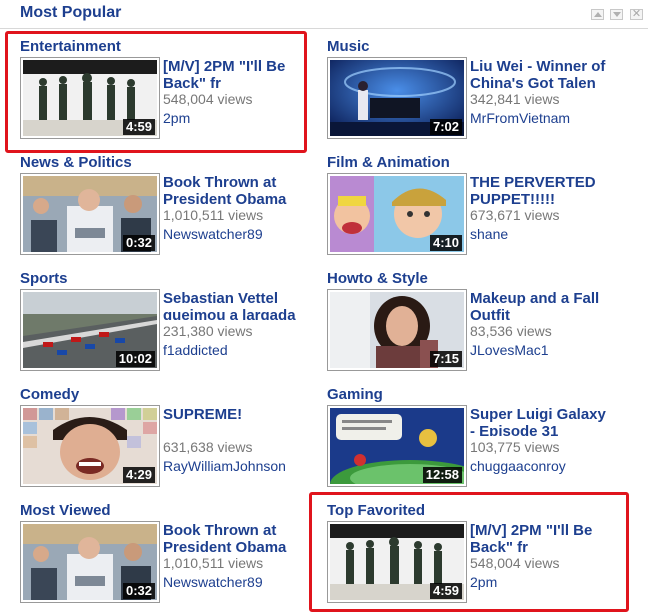 The height and width of the screenshot is (616, 648). What do you see at coordinates (541, 421) in the screenshot?
I see `video-title: Super Luigi Galaxy - Episode 31` at bounding box center [541, 421].